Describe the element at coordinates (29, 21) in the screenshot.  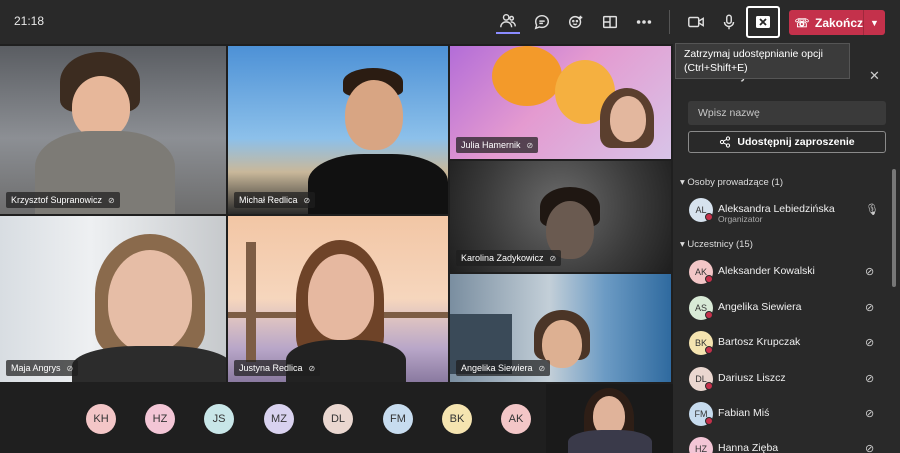
I see `meeting-timer: 21:18` at that location.